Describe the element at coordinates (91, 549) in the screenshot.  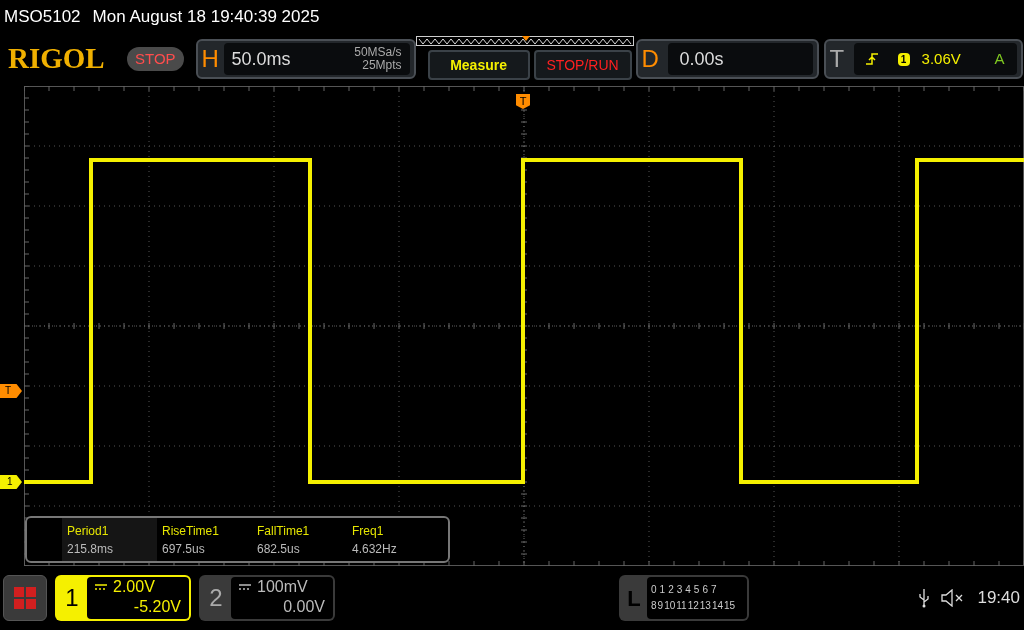
I see `measurement-value: 215.8ms` at that location.